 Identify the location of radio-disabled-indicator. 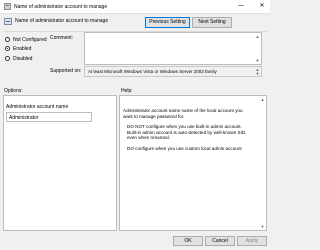
(7, 58).